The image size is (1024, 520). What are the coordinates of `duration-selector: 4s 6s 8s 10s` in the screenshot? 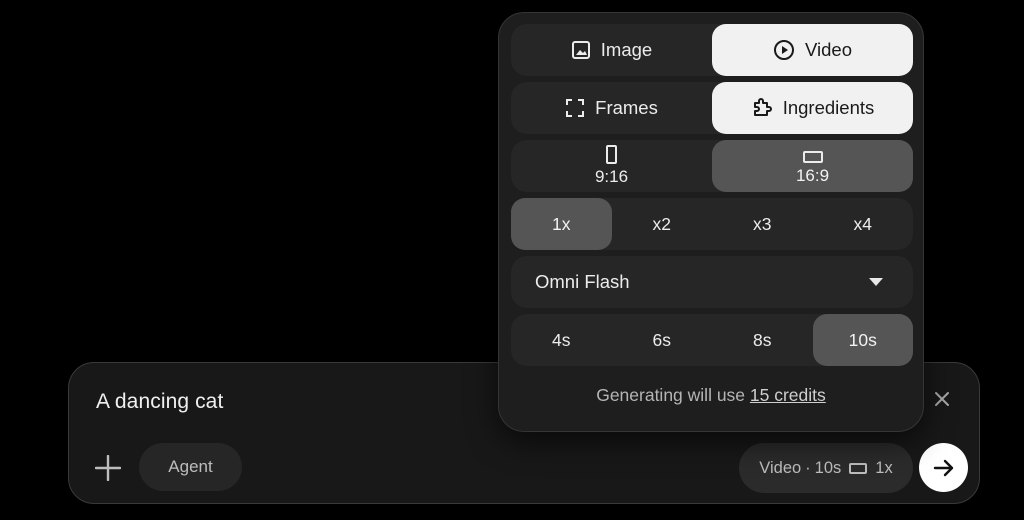 It's located at (712, 340).